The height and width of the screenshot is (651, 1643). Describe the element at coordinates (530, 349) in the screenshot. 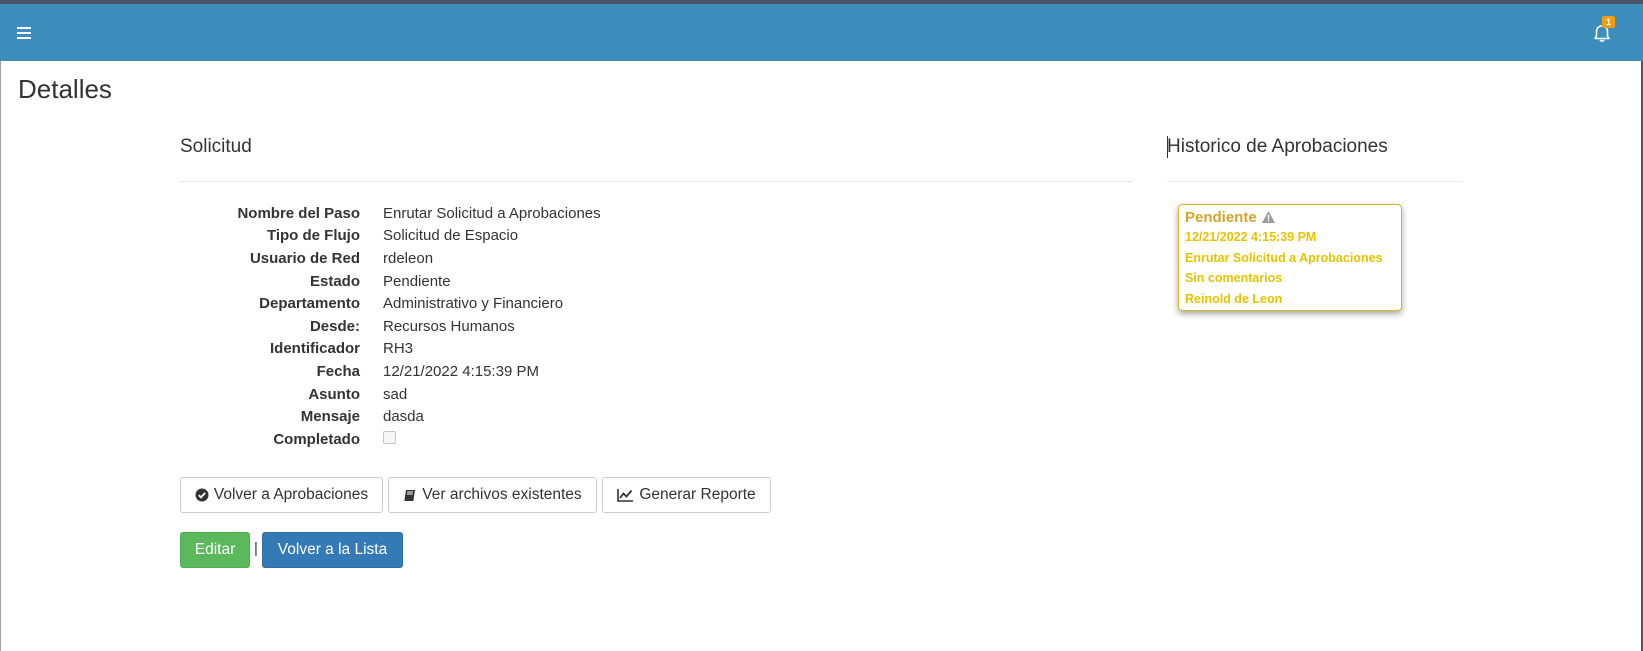

I see `detail-row-identificador: Identificador RH3` at that location.